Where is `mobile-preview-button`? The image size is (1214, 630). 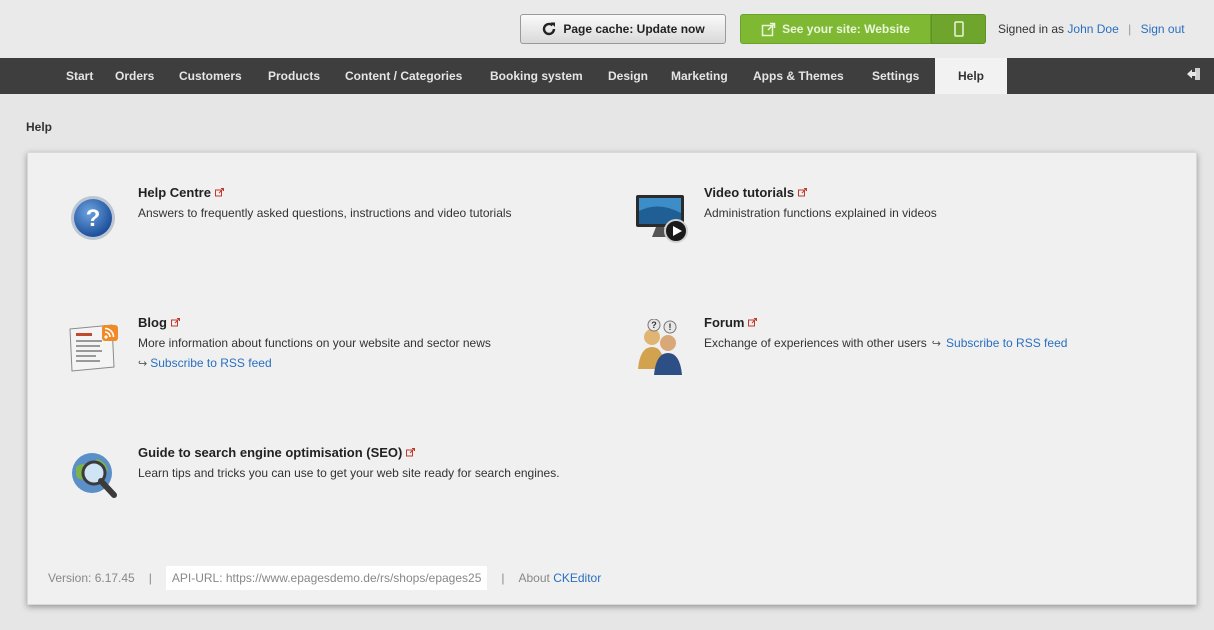 mobile-preview-button is located at coordinates (958, 29).